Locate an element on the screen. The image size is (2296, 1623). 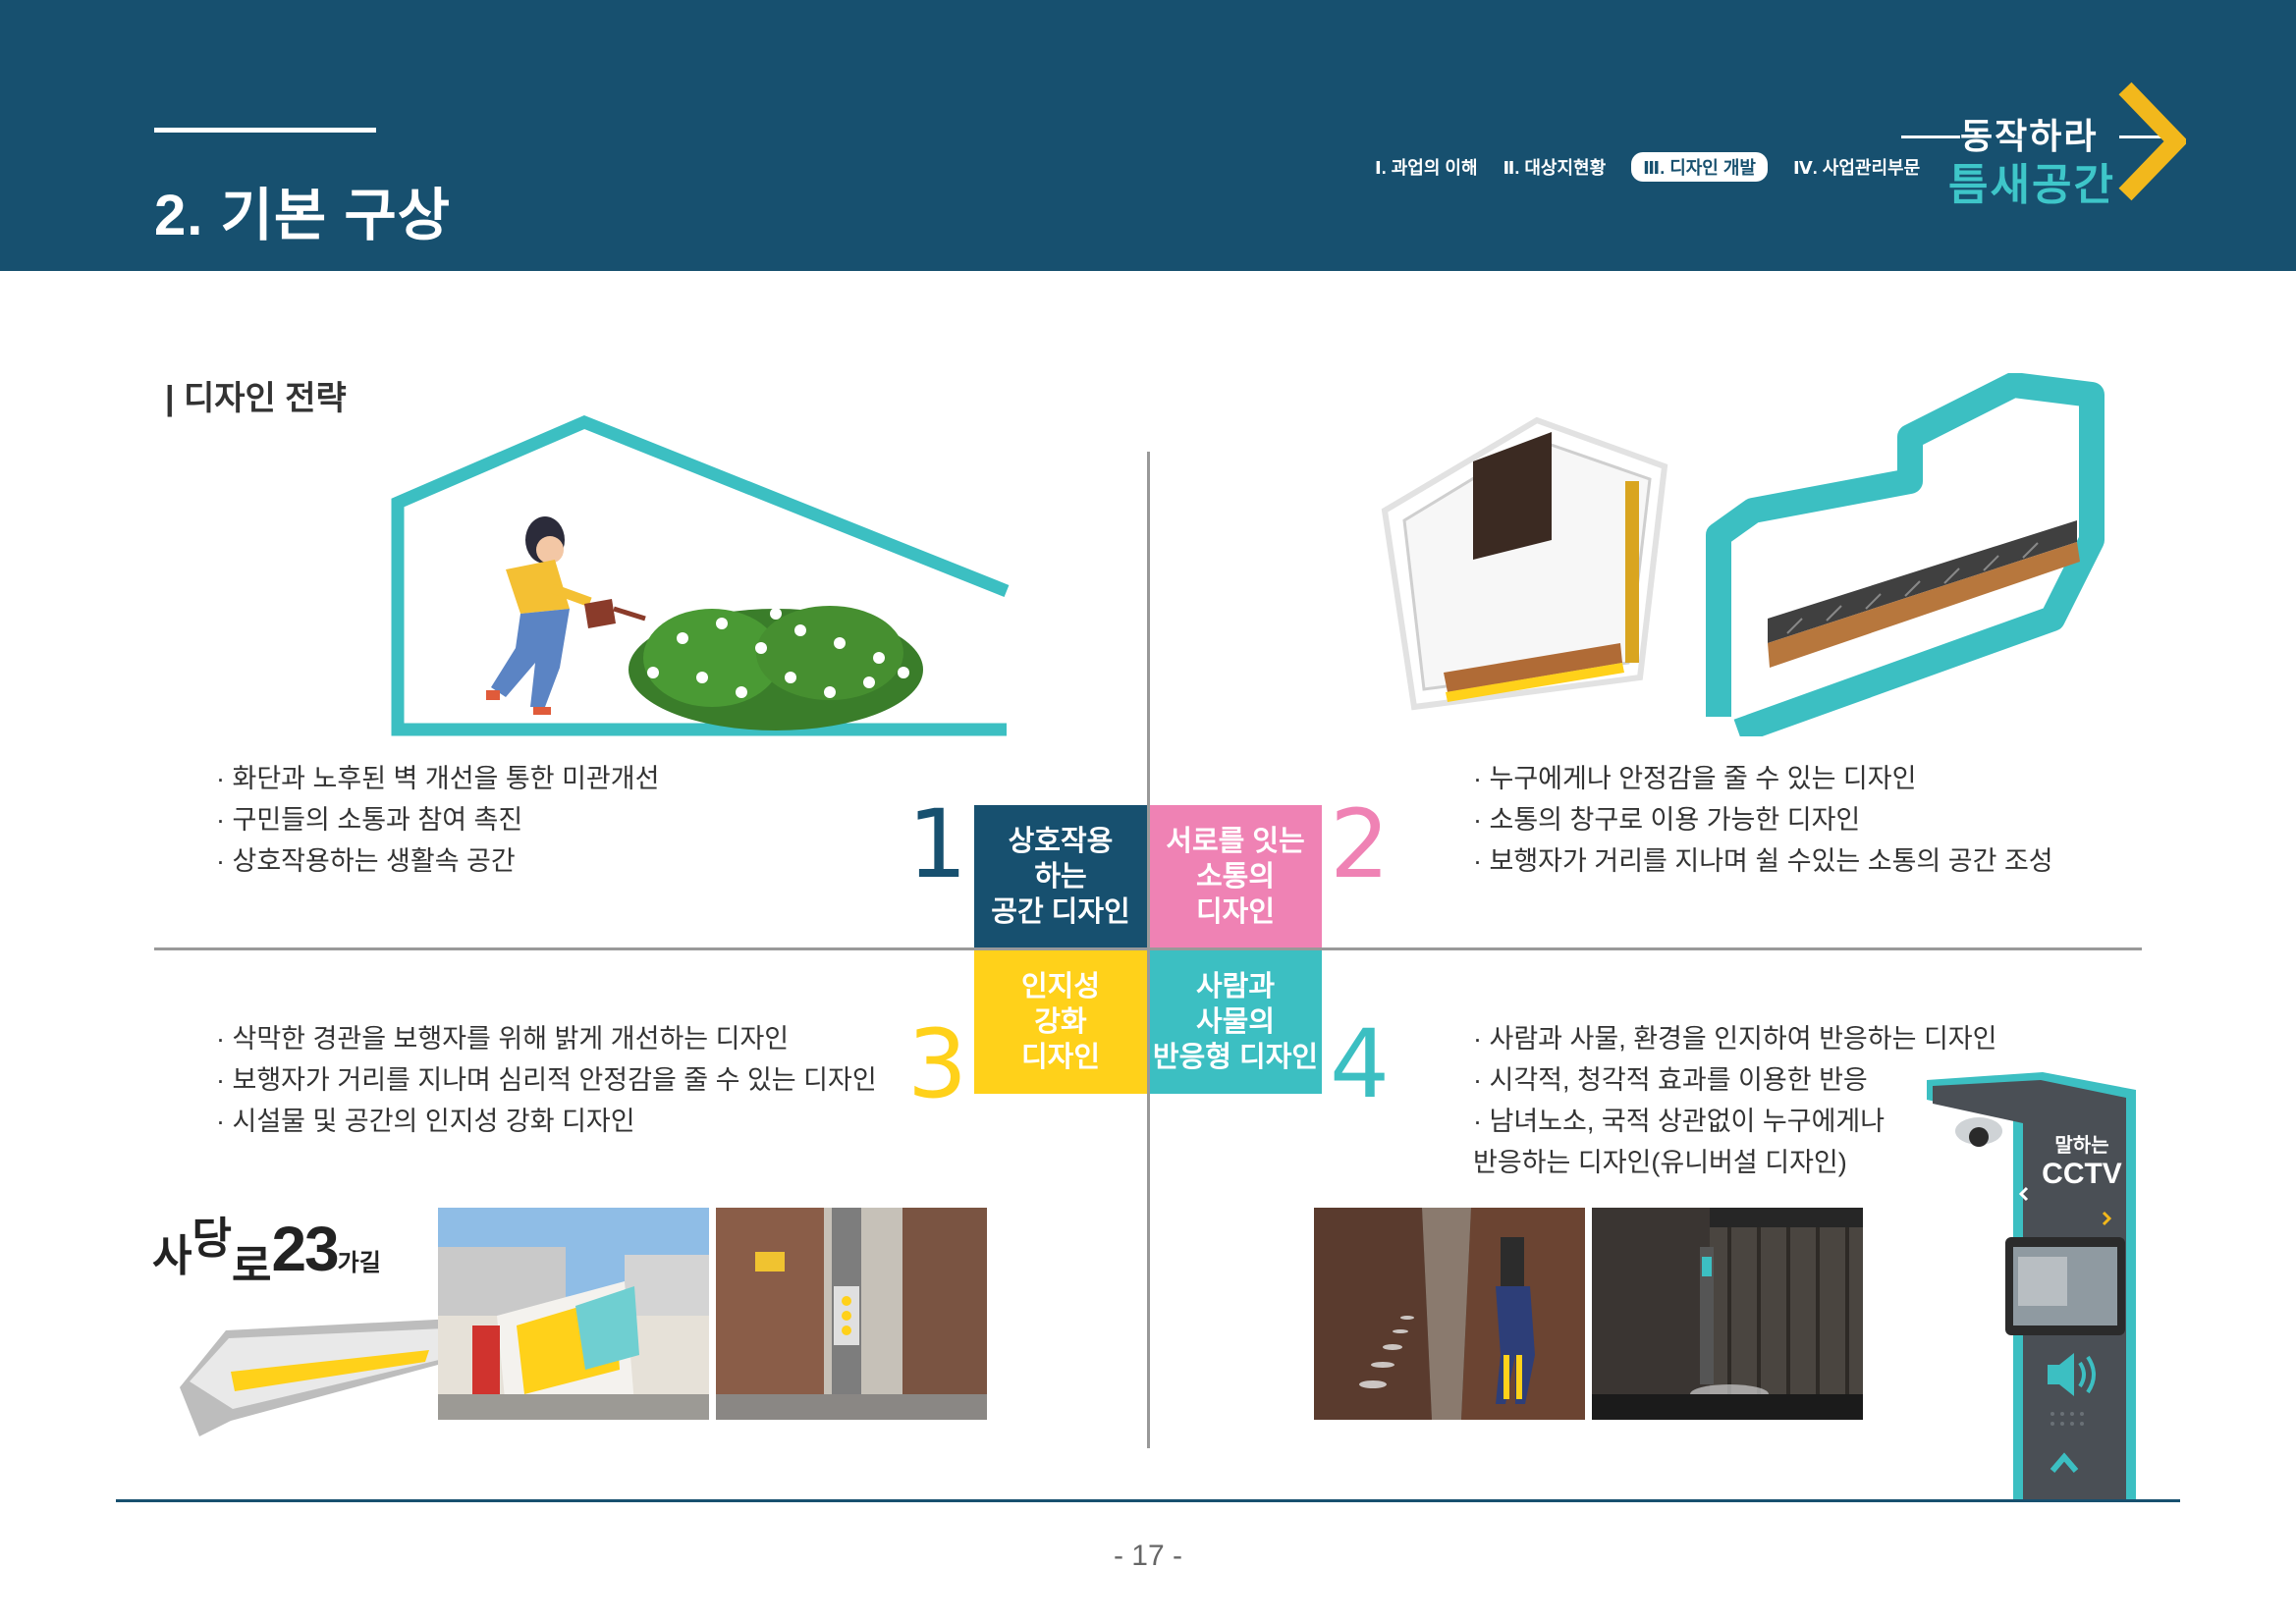
q3-bullet: · 보행자가 거리를 지나며 심리적 안정감을 줄 수 있는 디자인 is located at coordinates (546, 1080).